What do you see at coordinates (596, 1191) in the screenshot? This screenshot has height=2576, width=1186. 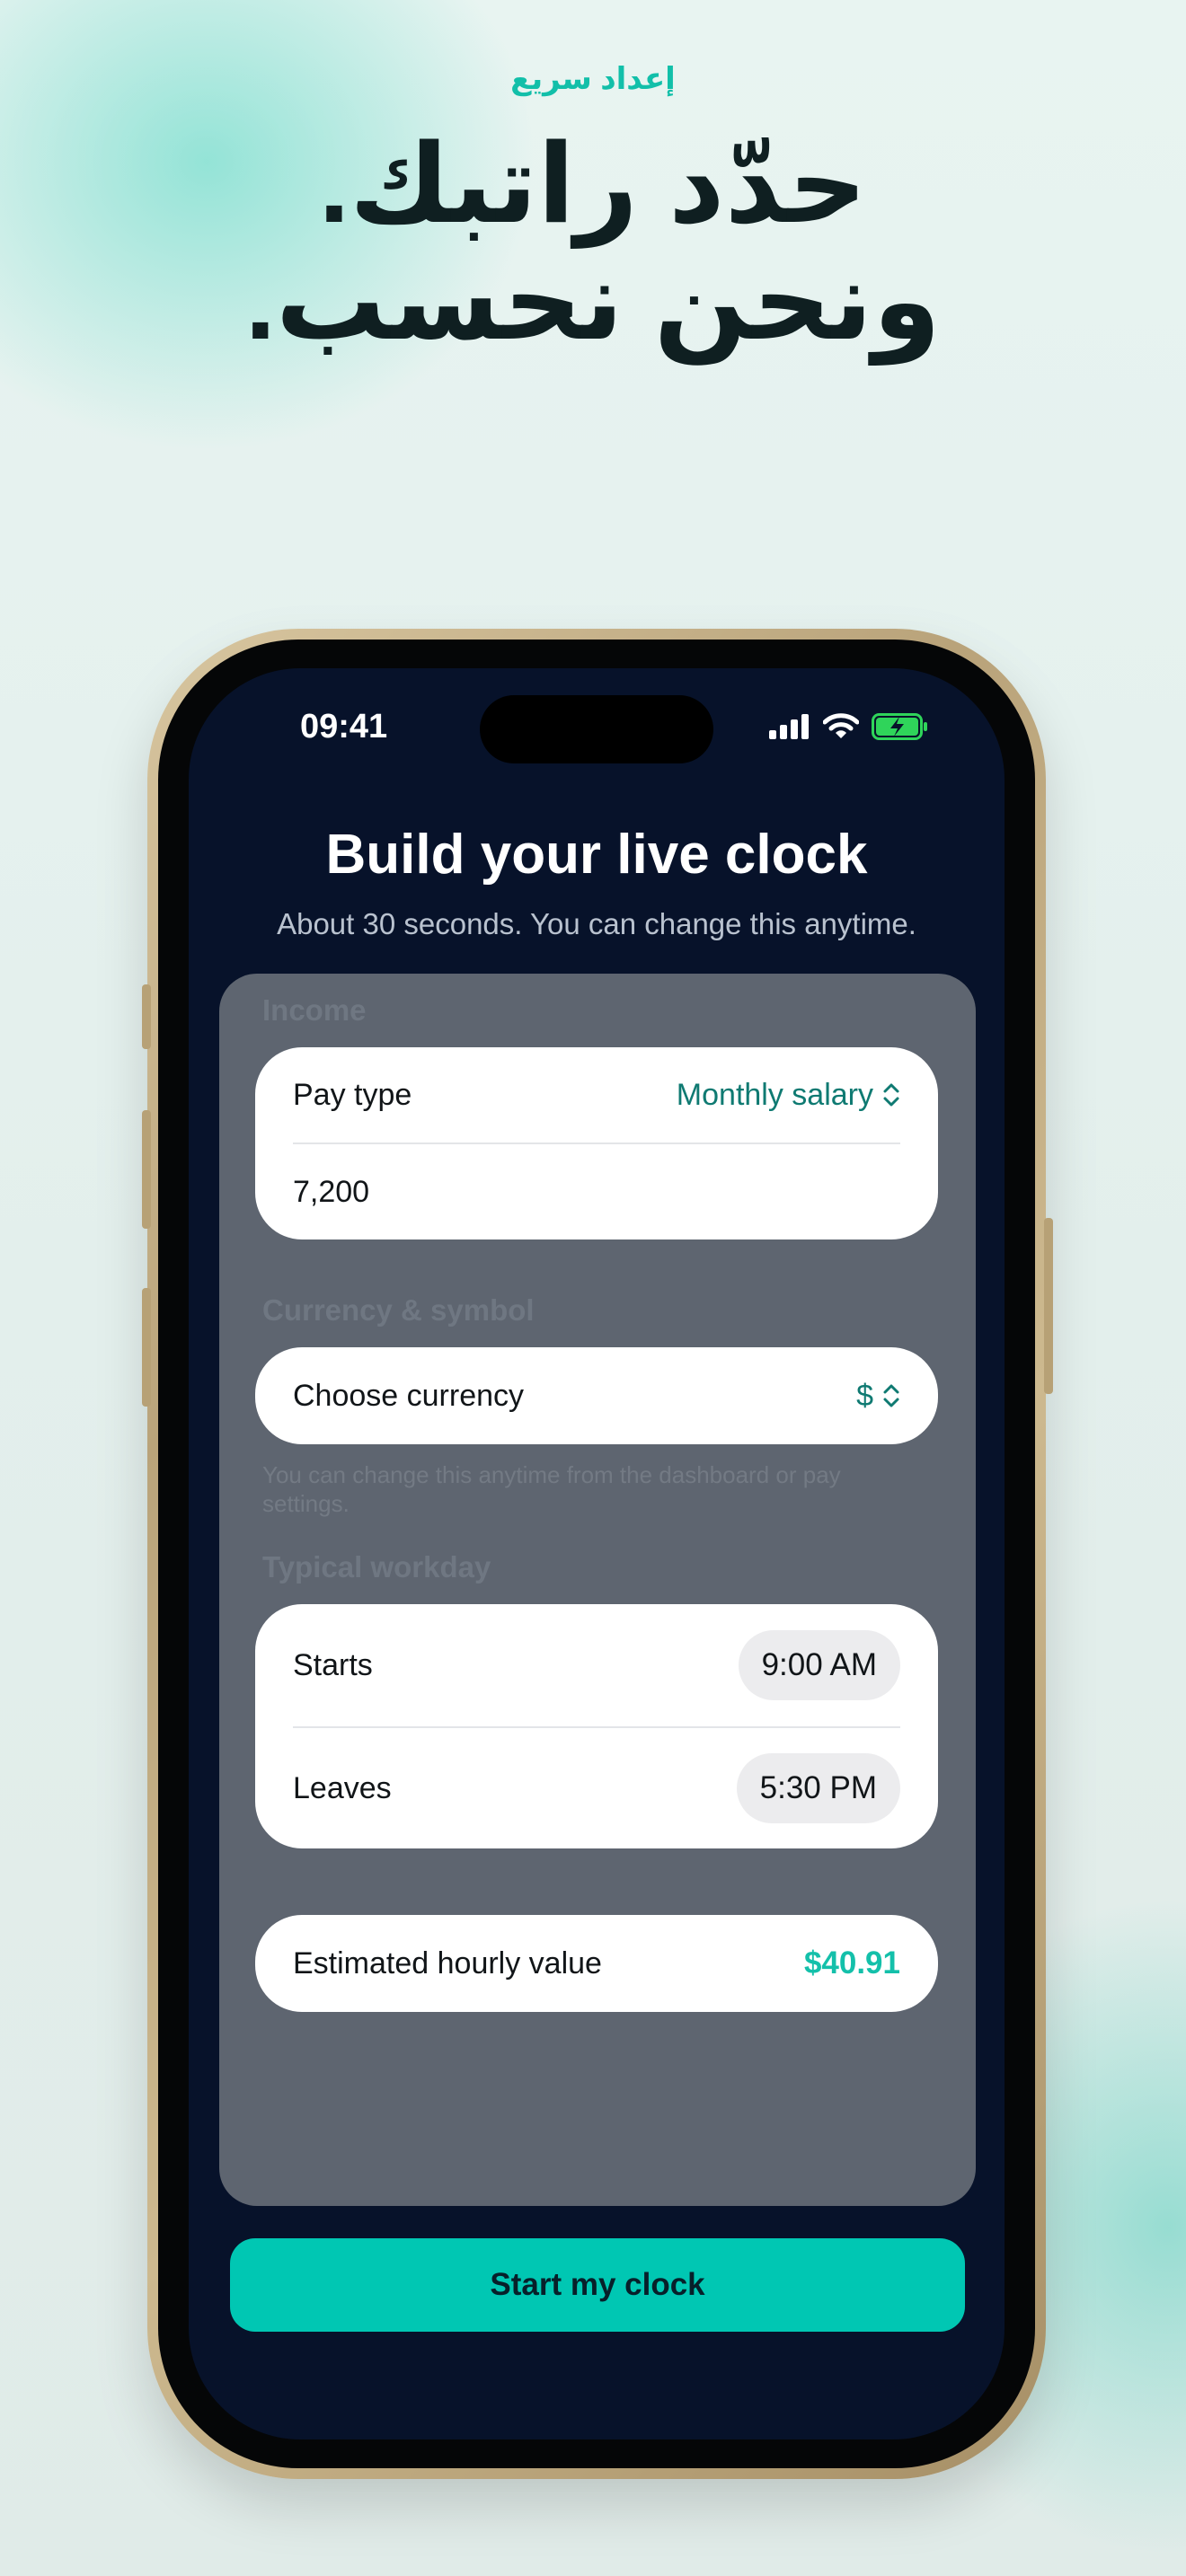 I see `amount-row: 7,200` at bounding box center [596, 1191].